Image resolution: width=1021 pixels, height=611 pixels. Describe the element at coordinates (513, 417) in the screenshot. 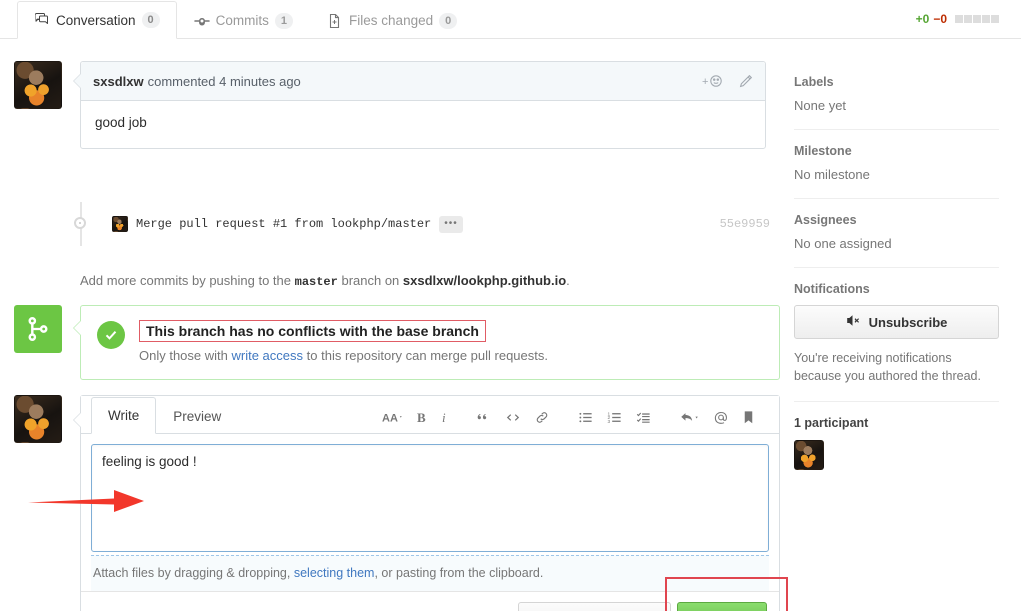

I see `code-icon` at that location.